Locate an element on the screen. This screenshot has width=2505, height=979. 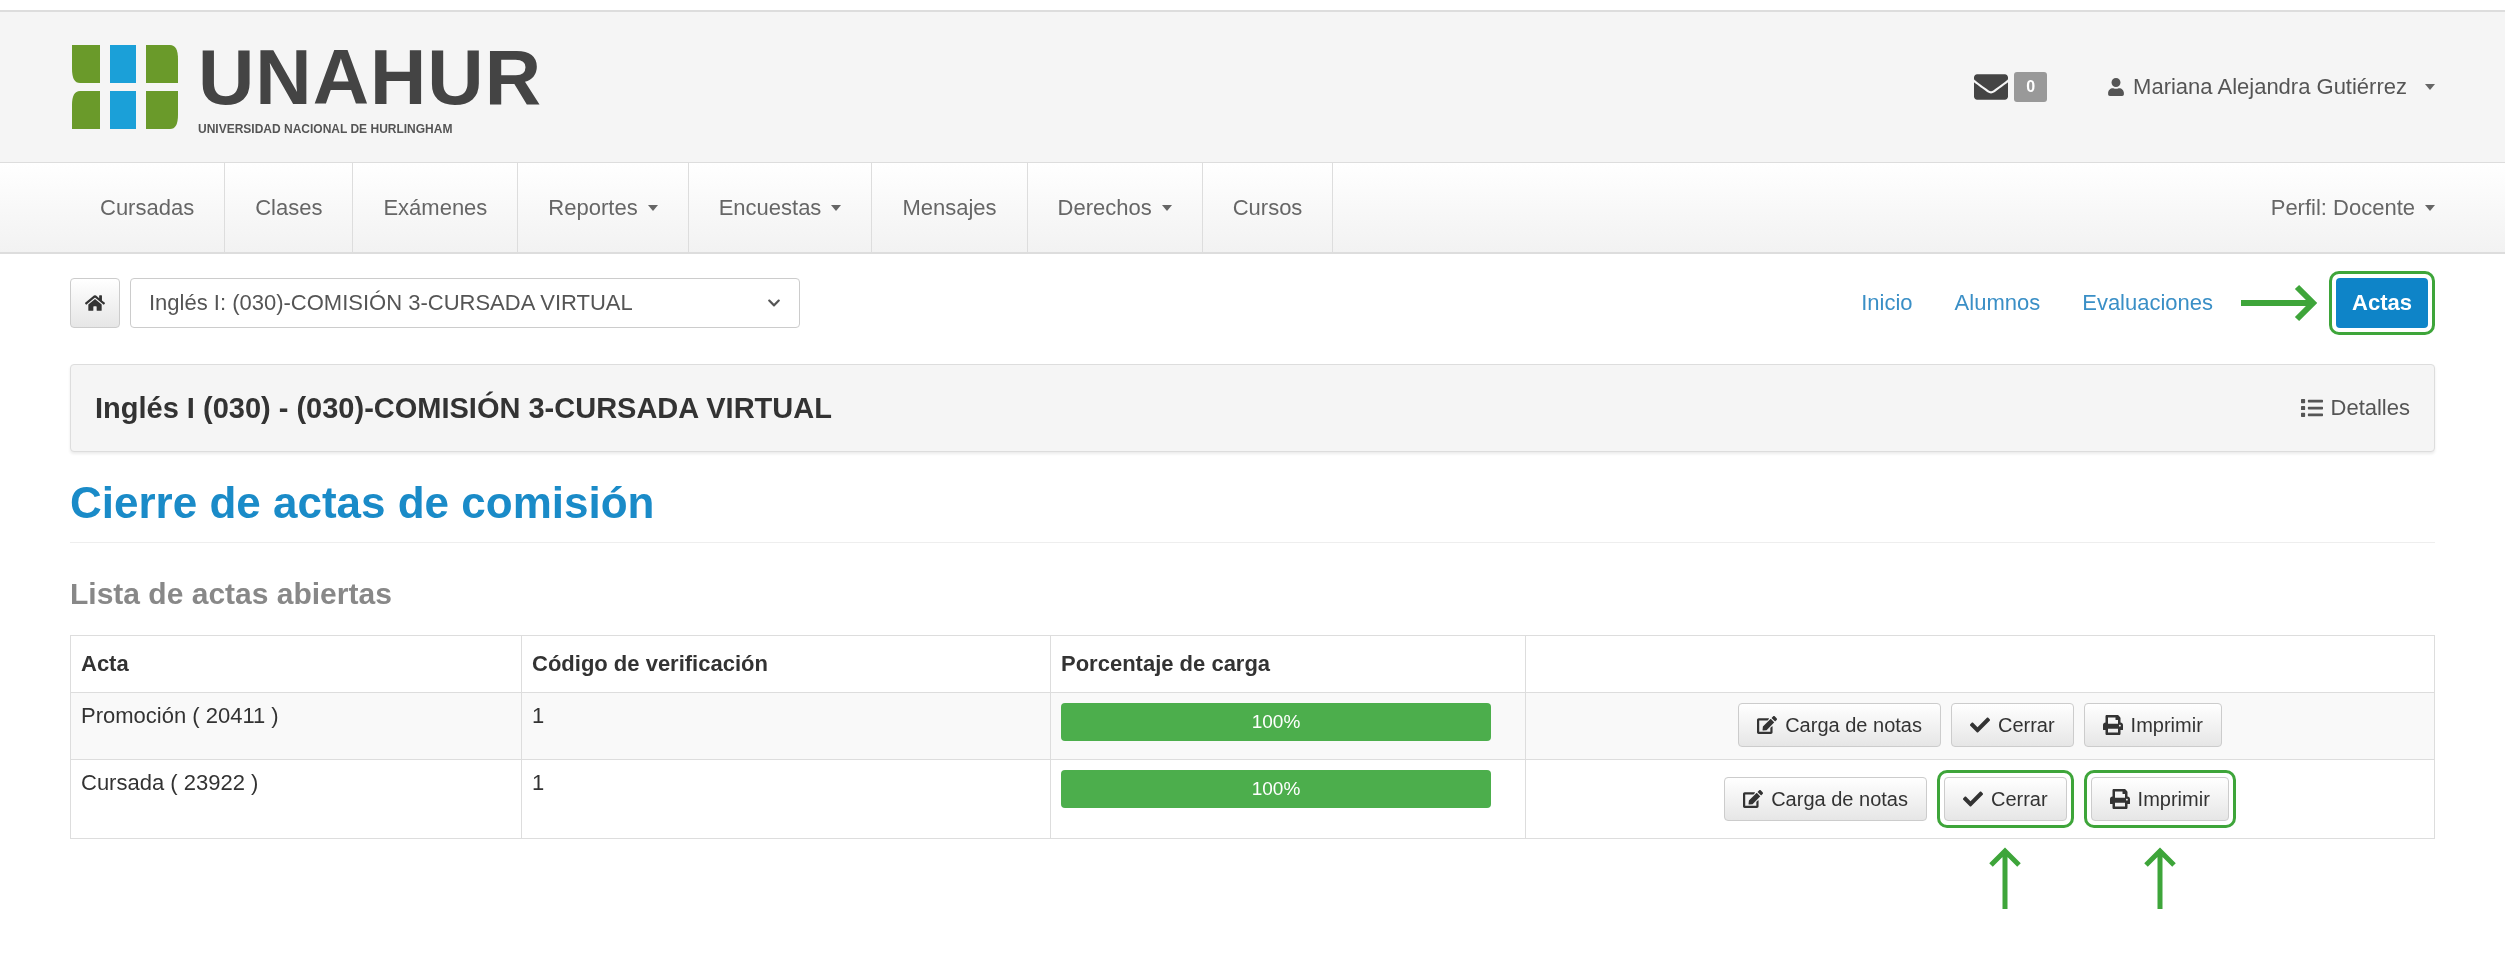
home-button is located at coordinates (95, 303).